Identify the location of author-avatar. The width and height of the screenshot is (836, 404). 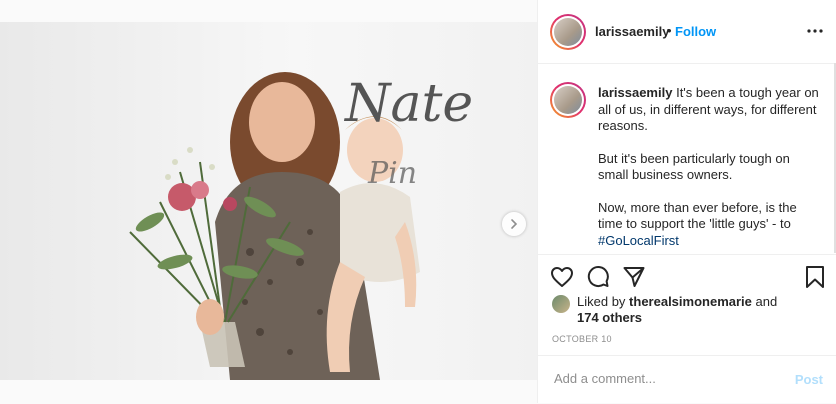
(568, 32).